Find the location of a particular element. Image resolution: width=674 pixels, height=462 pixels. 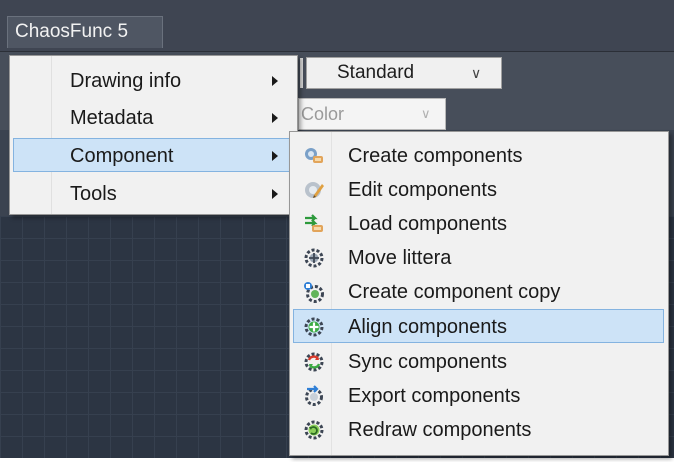

menu-item-label: Load components is located at coordinates (428, 224).